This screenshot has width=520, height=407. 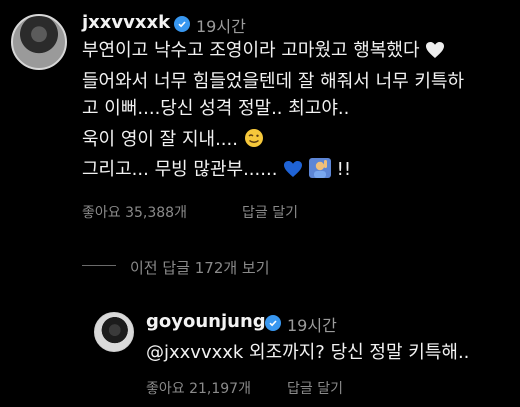 I want to click on reply-text: @jxxvvxxk 외조까지? 당신 정말 키특해.., so click(x=308, y=352).